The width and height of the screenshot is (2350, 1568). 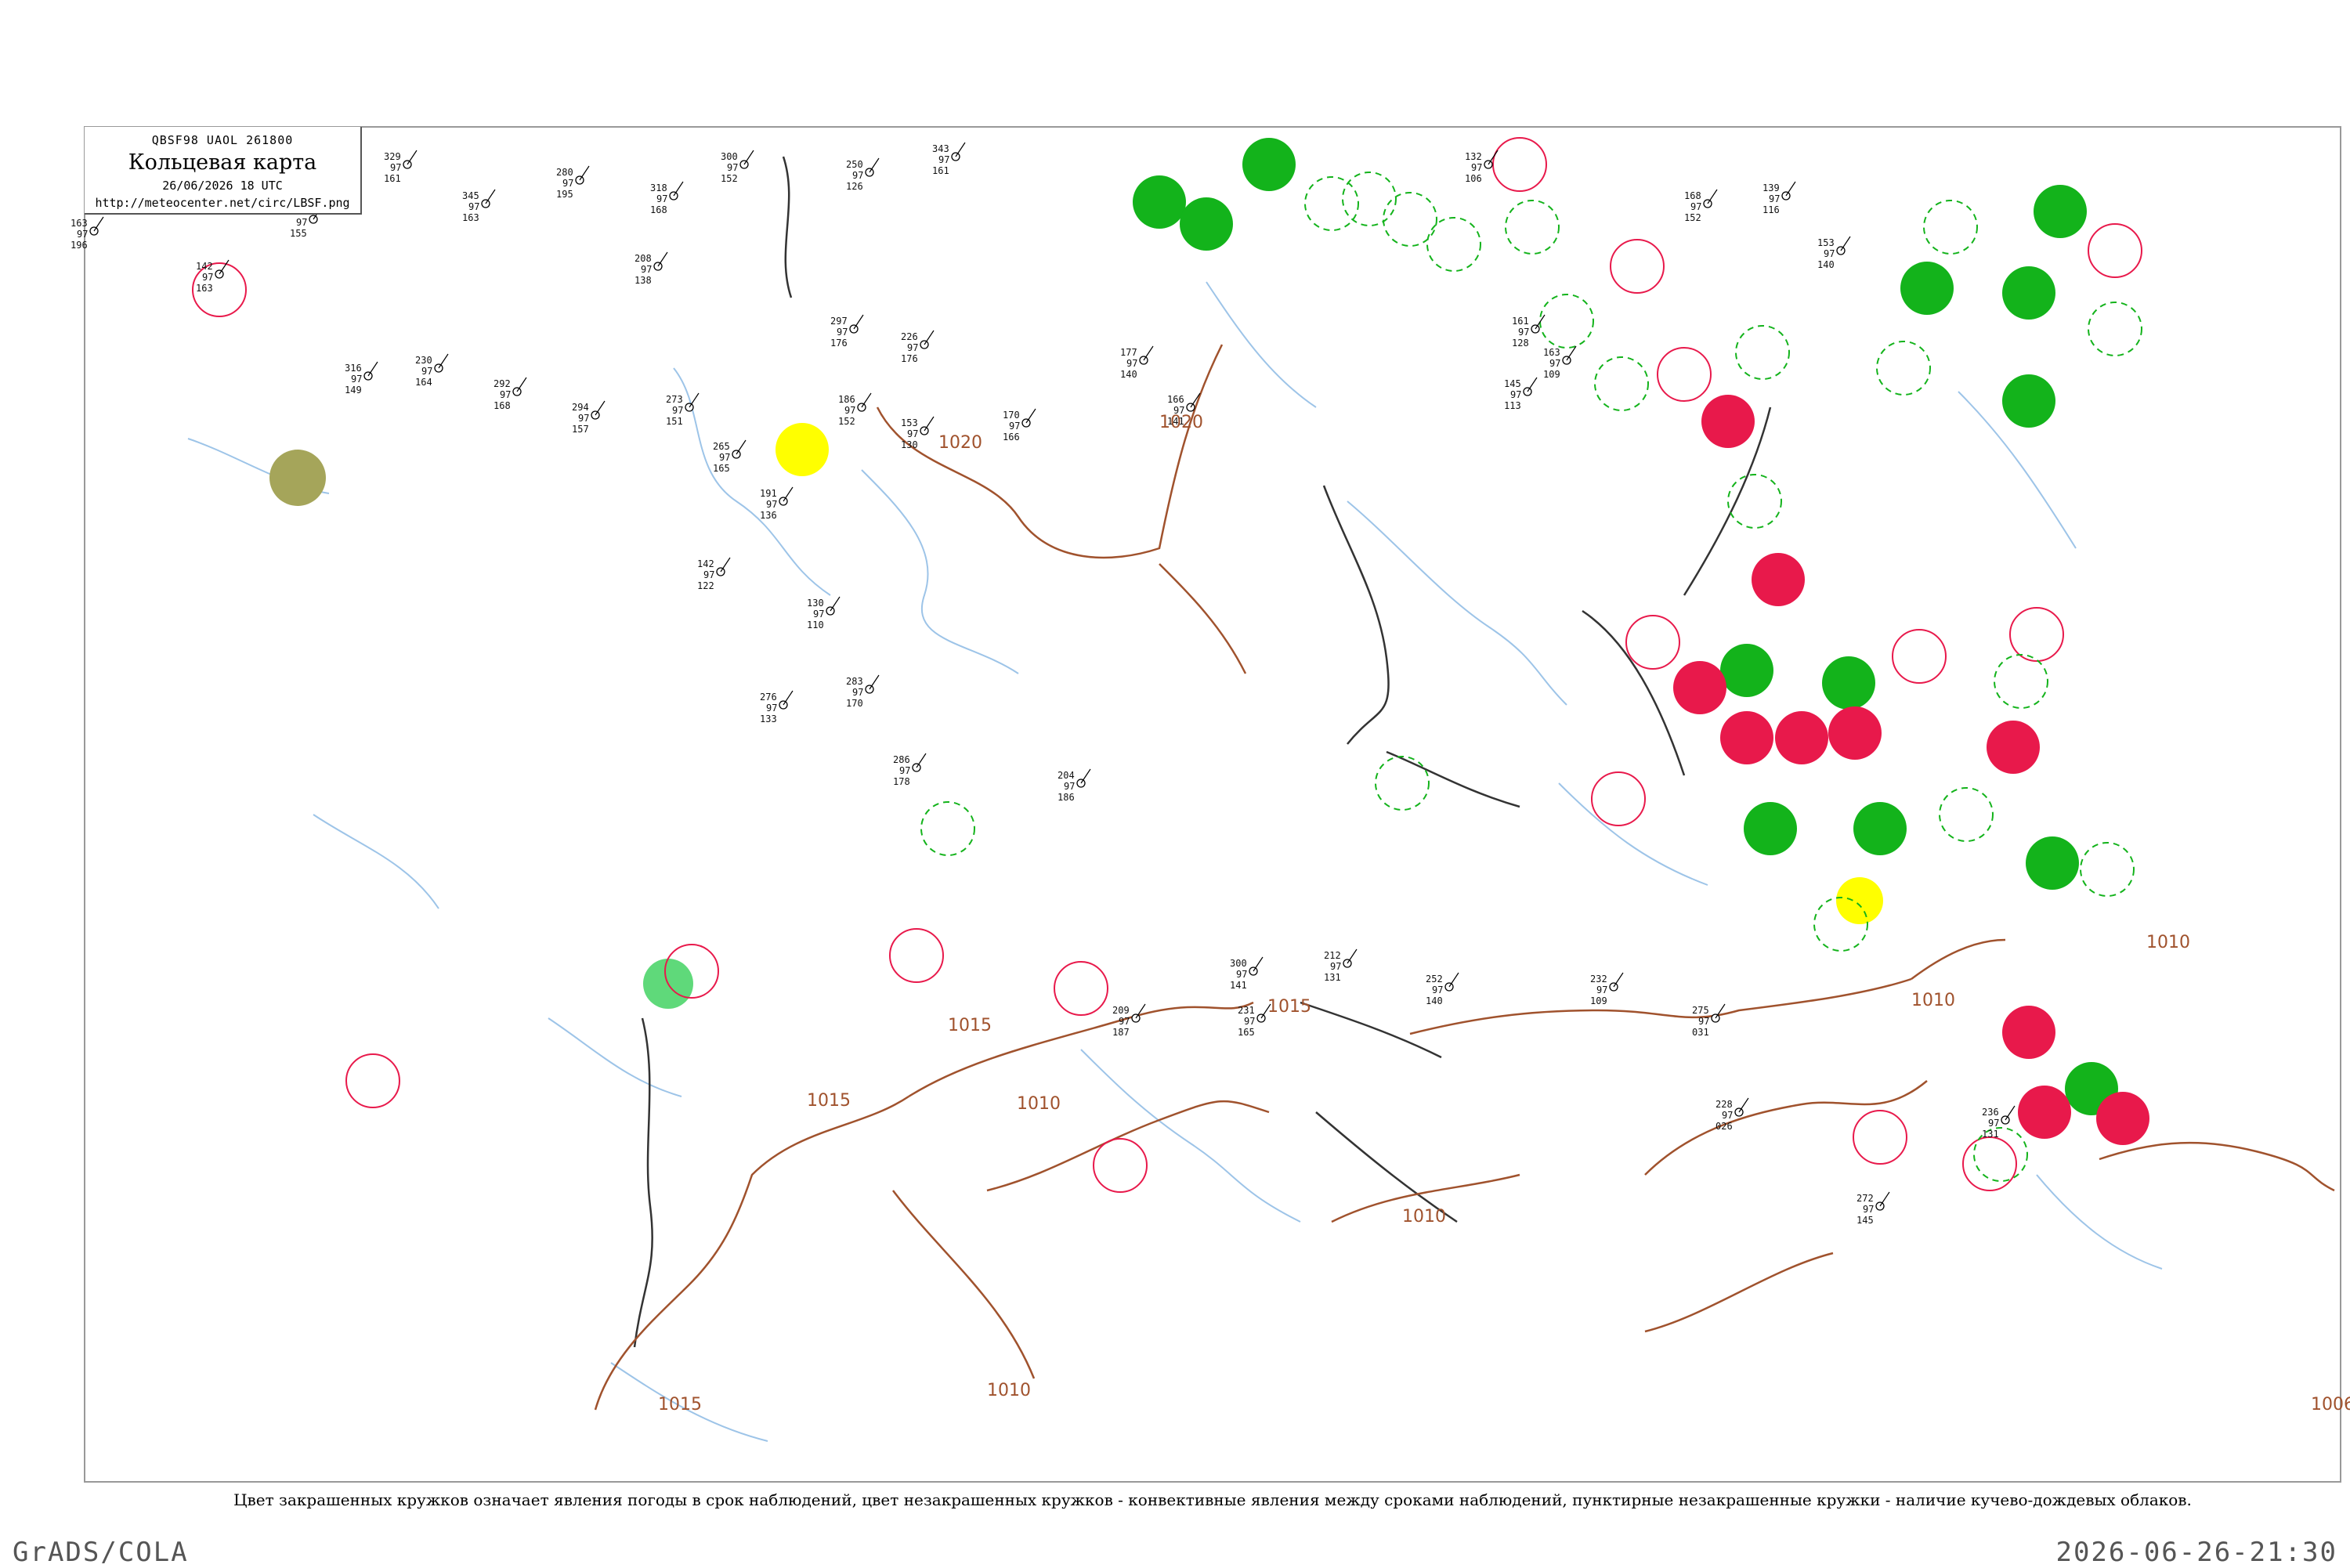 What do you see at coordinates (392, 156) in the screenshot?
I see `temperature-value: 329` at bounding box center [392, 156].